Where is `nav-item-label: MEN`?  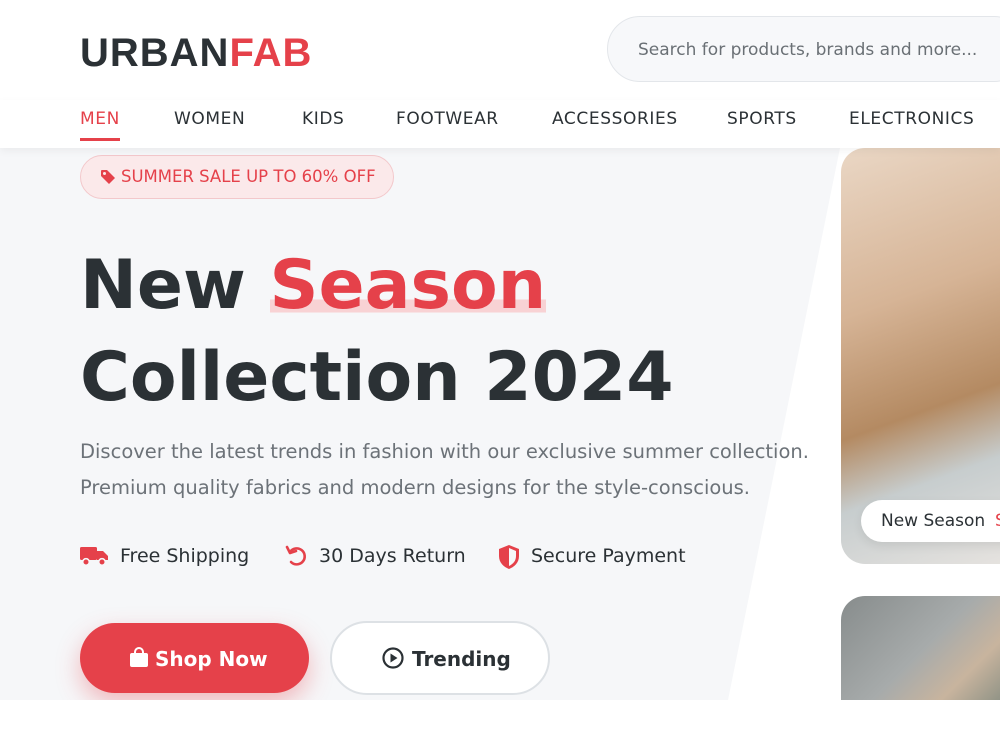 nav-item-label: MEN is located at coordinates (100, 119).